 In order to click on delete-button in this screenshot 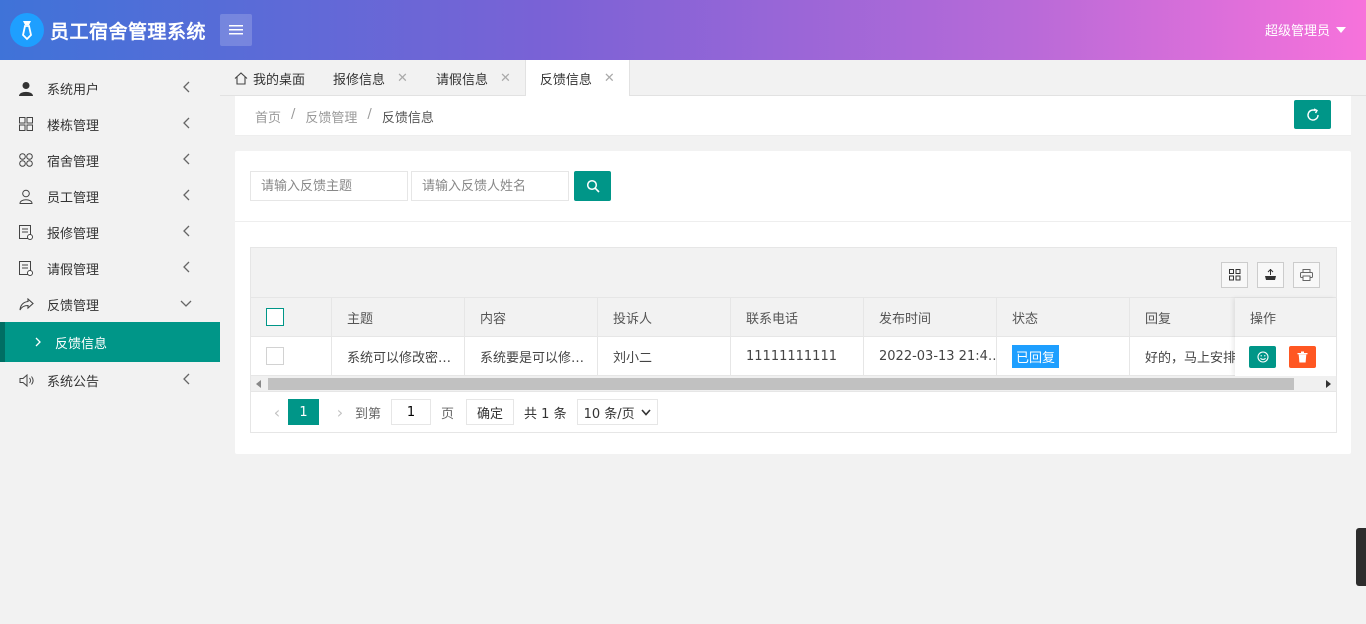, I will do `click(1302, 356)`.